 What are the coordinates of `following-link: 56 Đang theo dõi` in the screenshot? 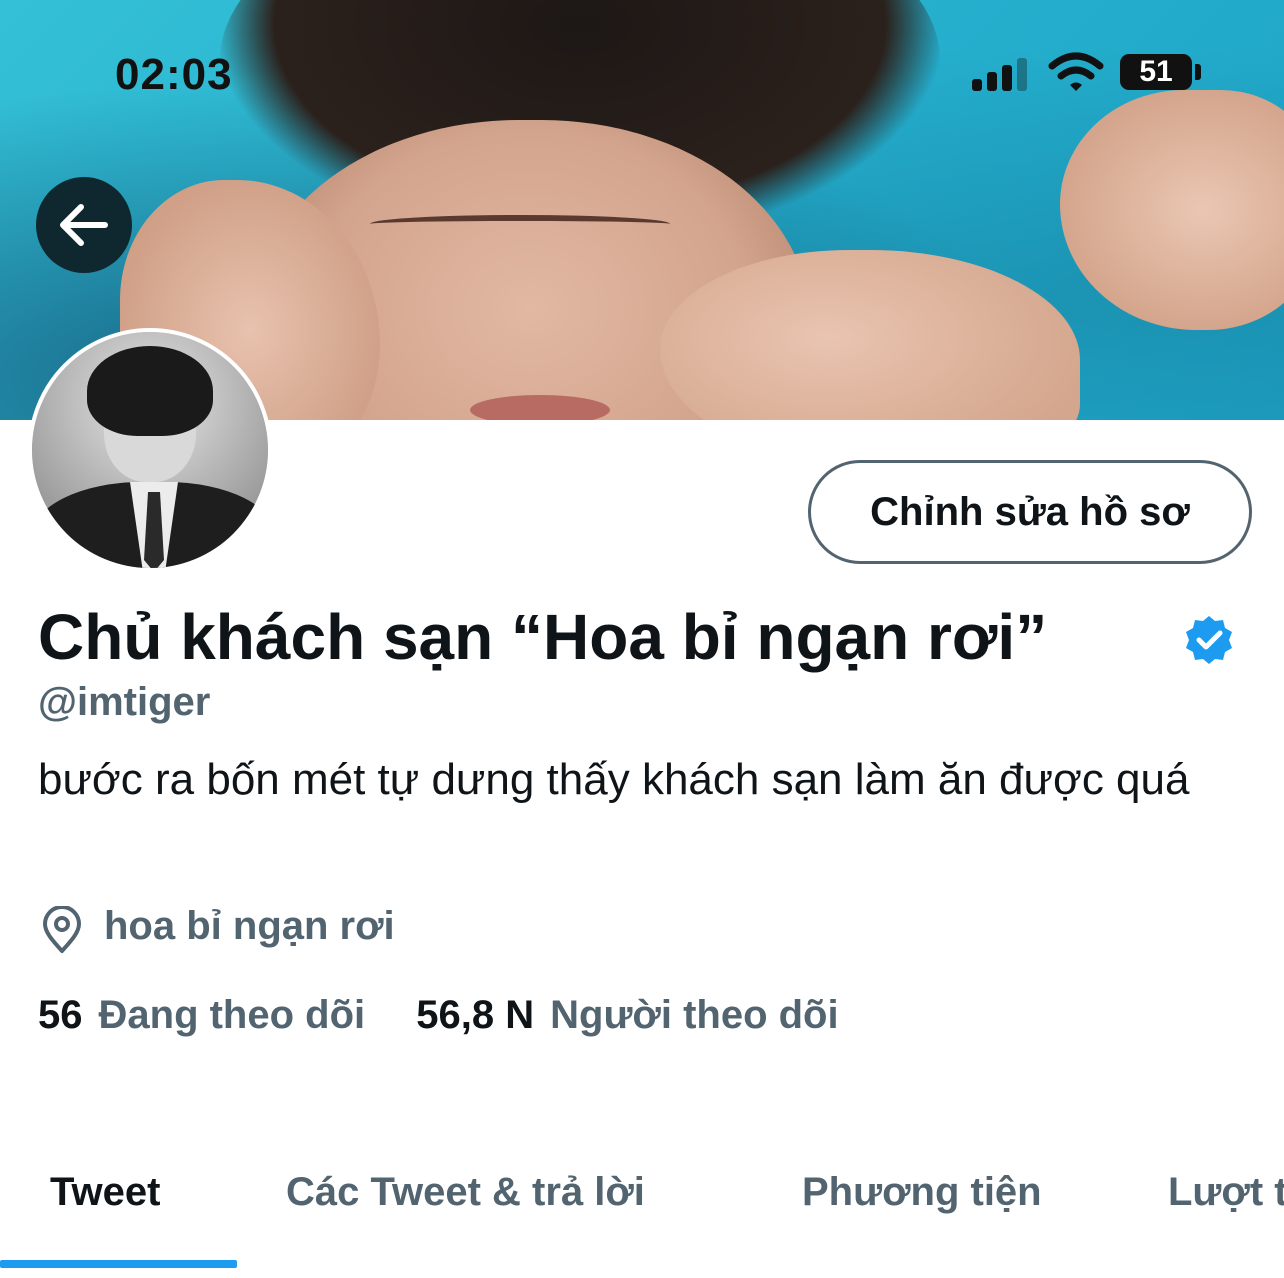 It's located at (201, 1015).